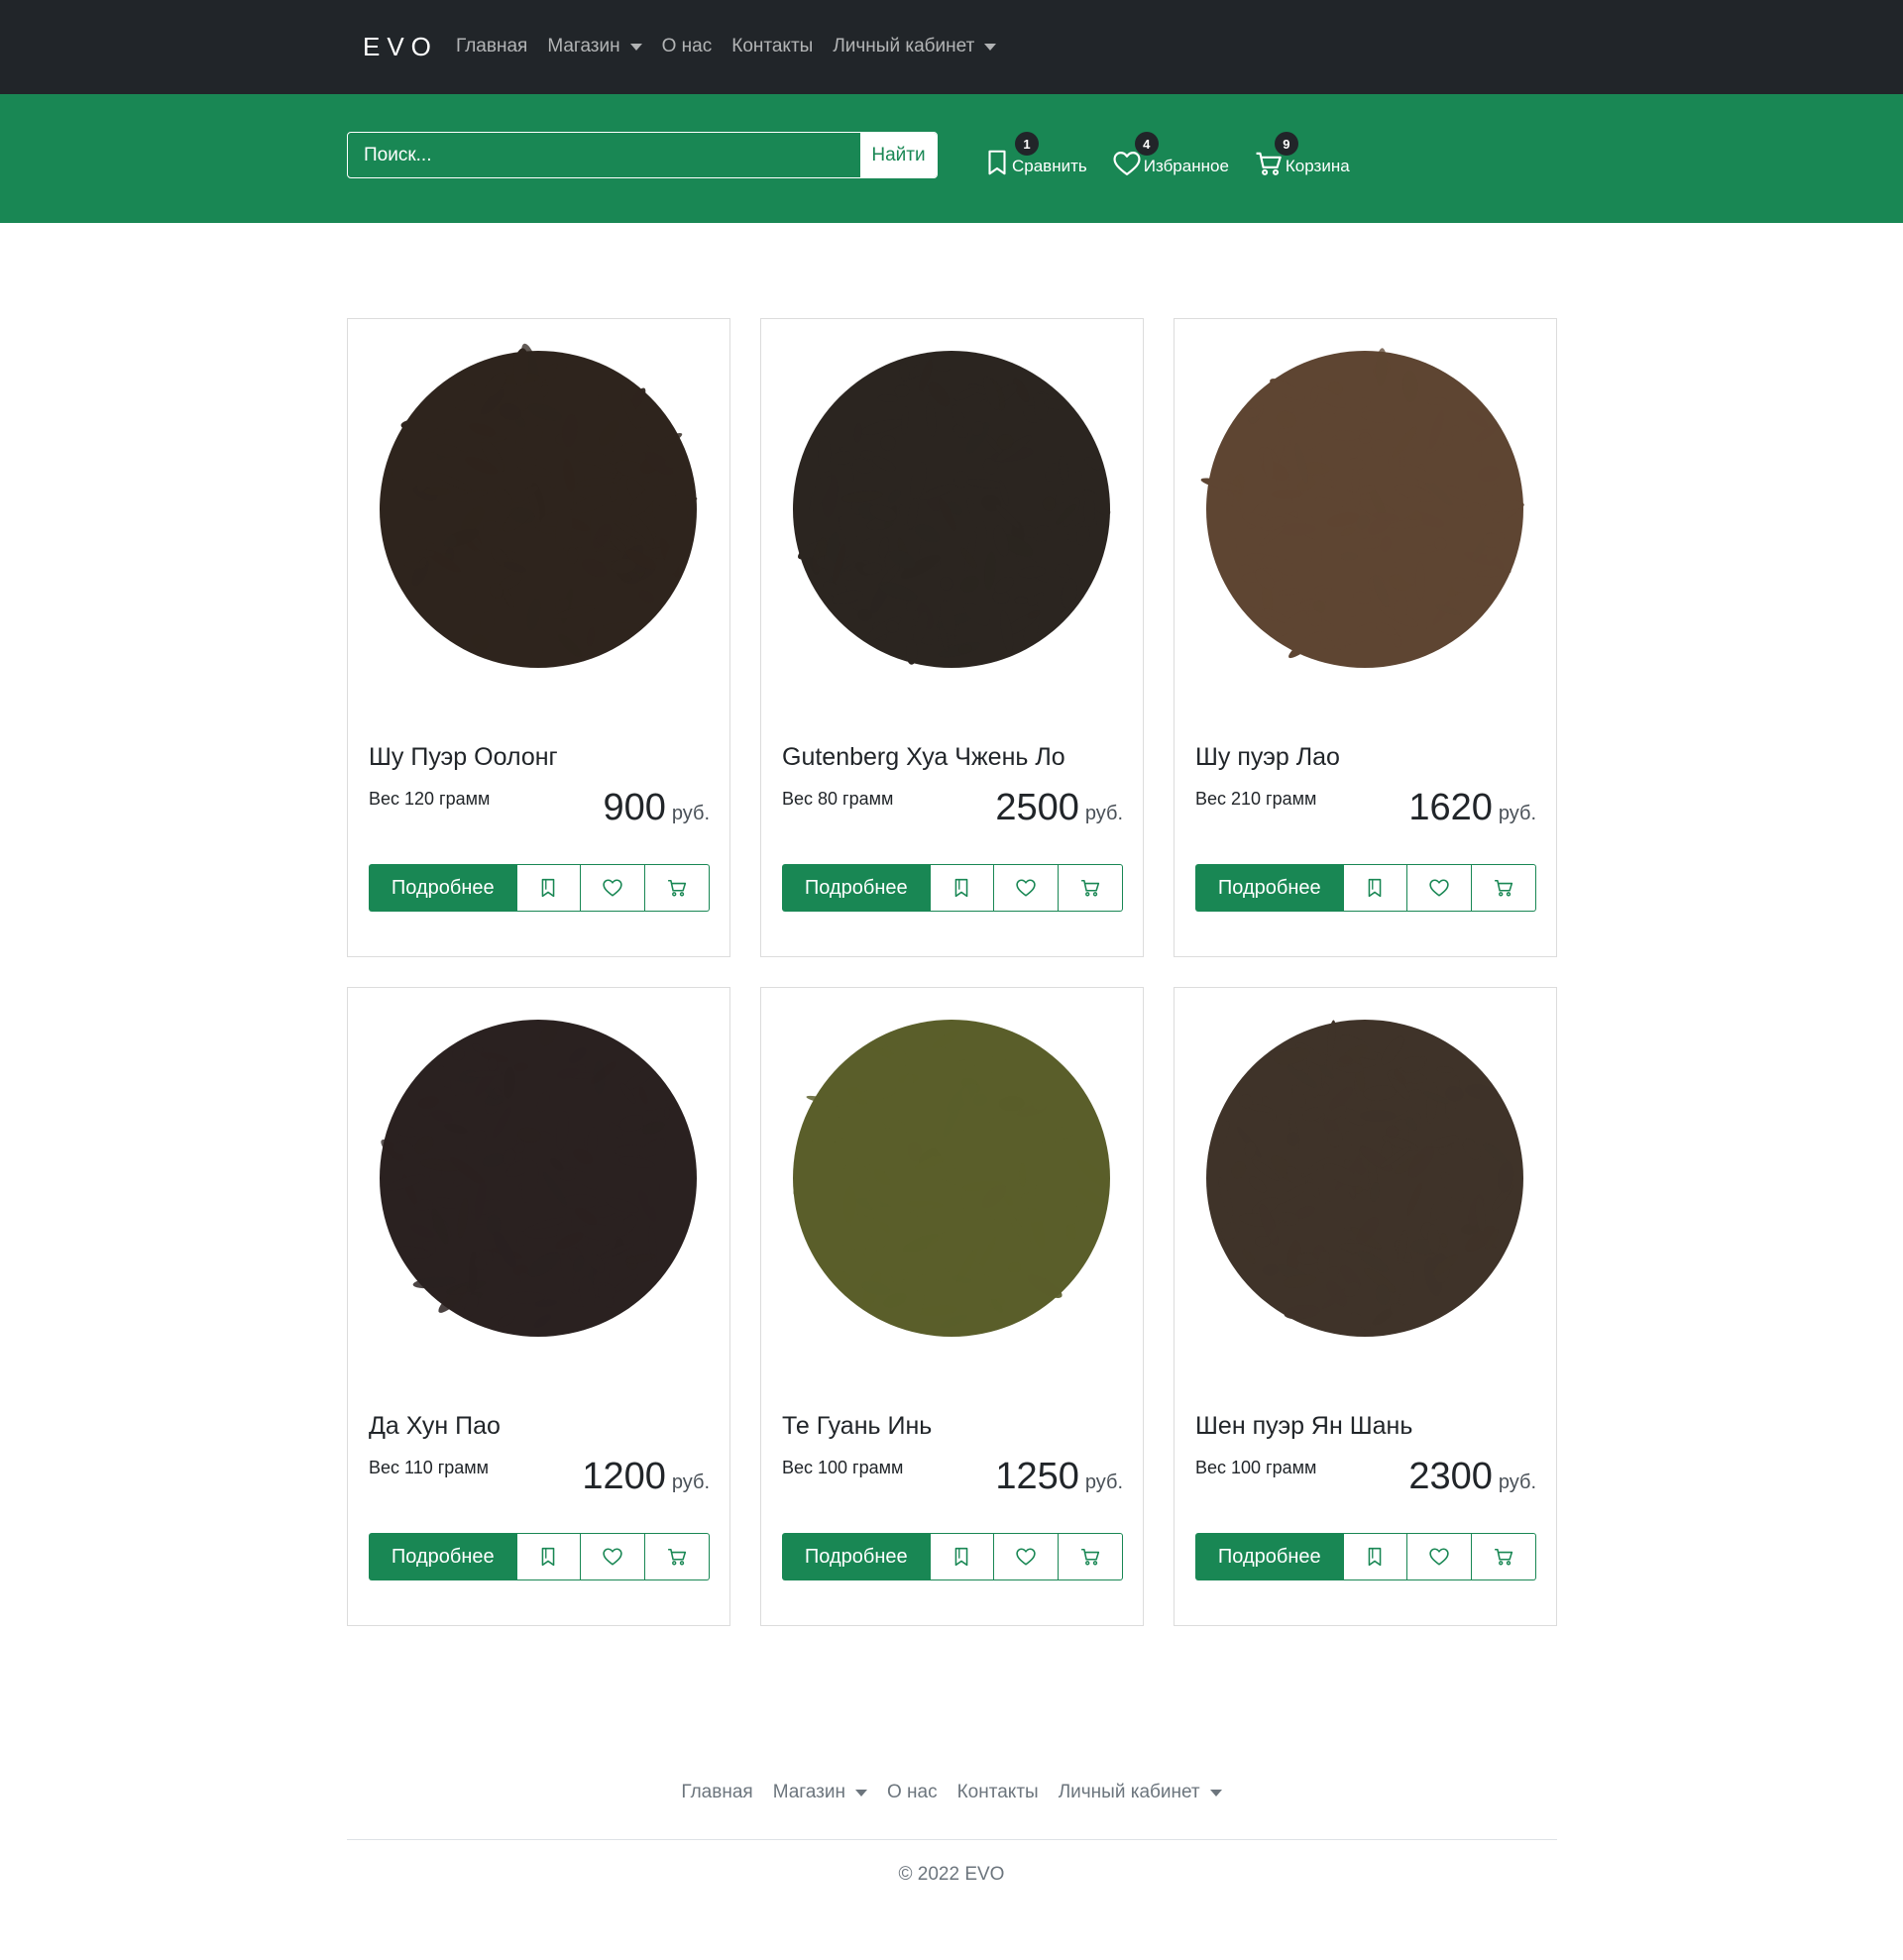  What do you see at coordinates (1049, 166) in the screenshot?
I see `compare-label: Сравнить` at bounding box center [1049, 166].